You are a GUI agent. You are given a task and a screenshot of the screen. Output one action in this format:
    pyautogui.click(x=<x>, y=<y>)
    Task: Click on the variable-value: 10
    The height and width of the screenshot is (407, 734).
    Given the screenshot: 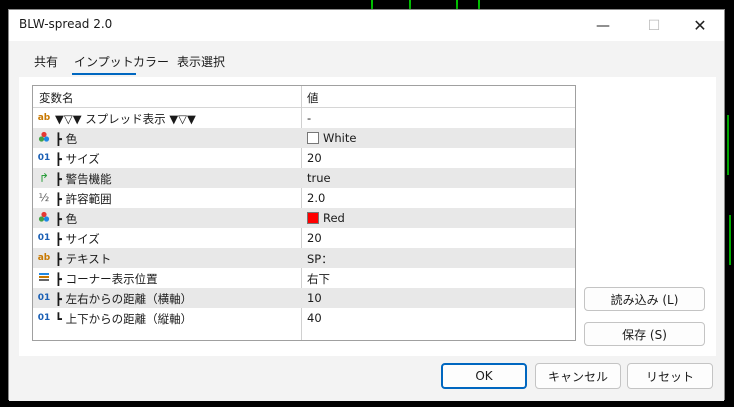 What is the action you would take?
    pyautogui.click(x=314, y=298)
    